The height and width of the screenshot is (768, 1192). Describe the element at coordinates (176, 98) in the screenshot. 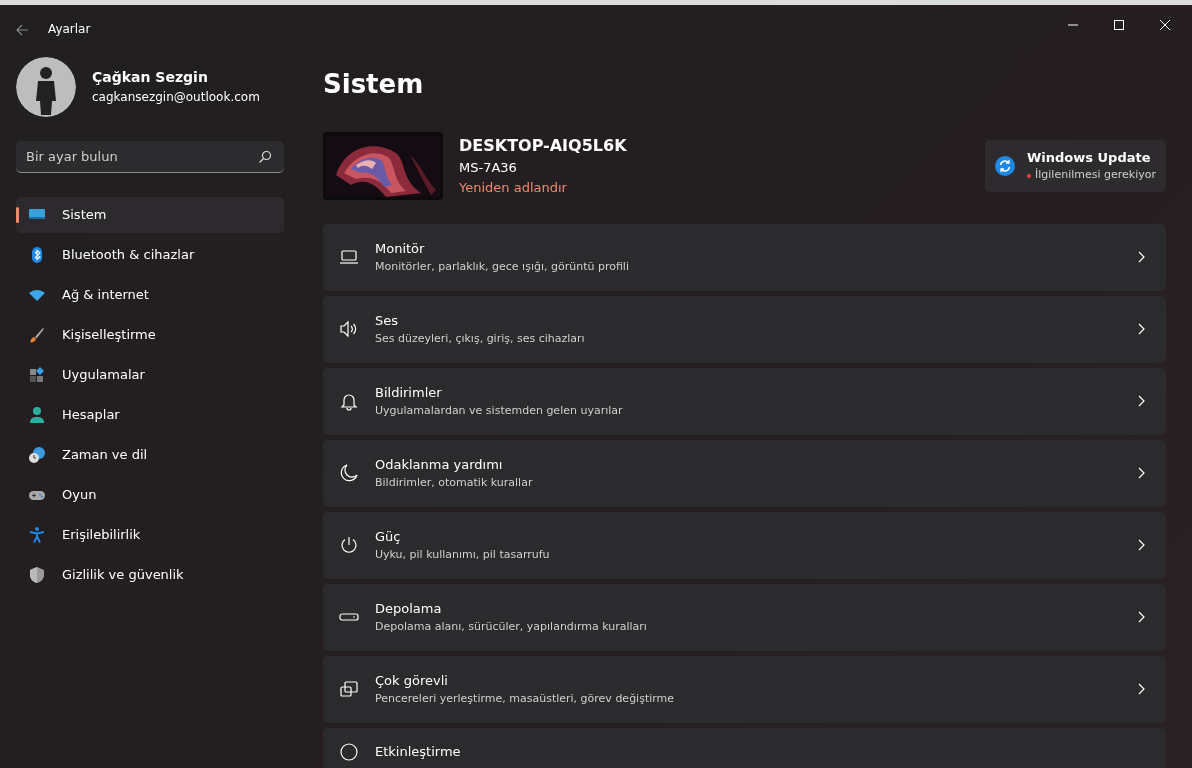

I see `user-email: cagkansezgin@outlook.com` at that location.